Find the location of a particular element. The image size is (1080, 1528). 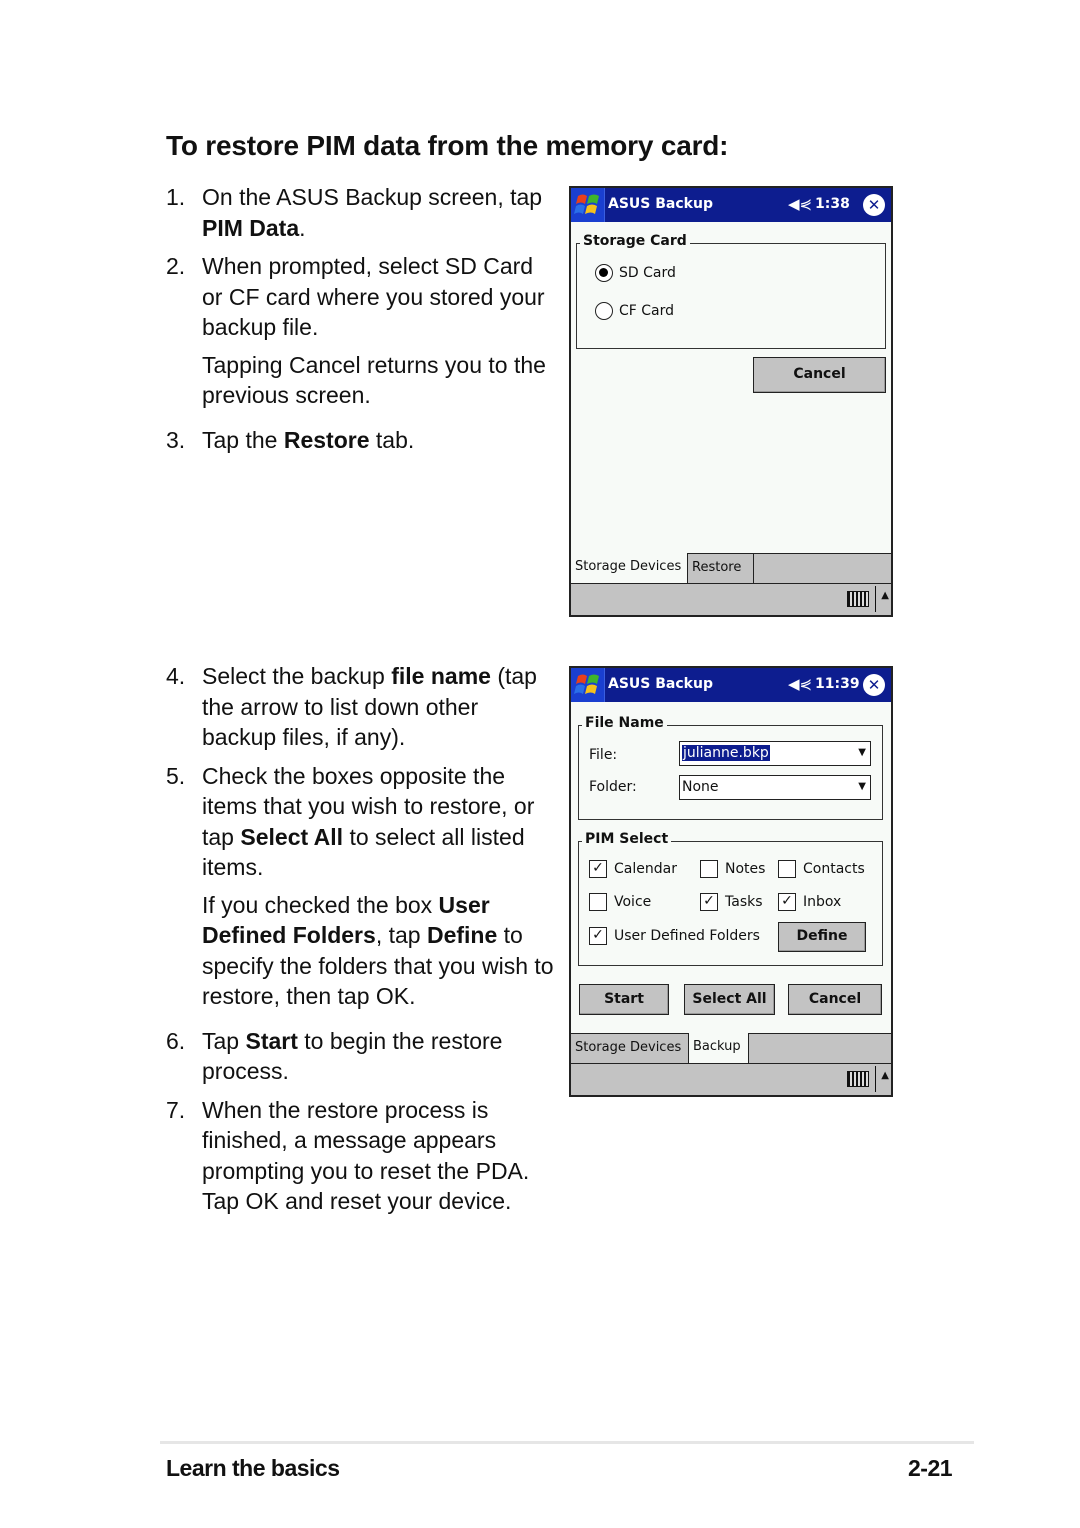

step-text: Tap is located at coordinates (224, 1040).